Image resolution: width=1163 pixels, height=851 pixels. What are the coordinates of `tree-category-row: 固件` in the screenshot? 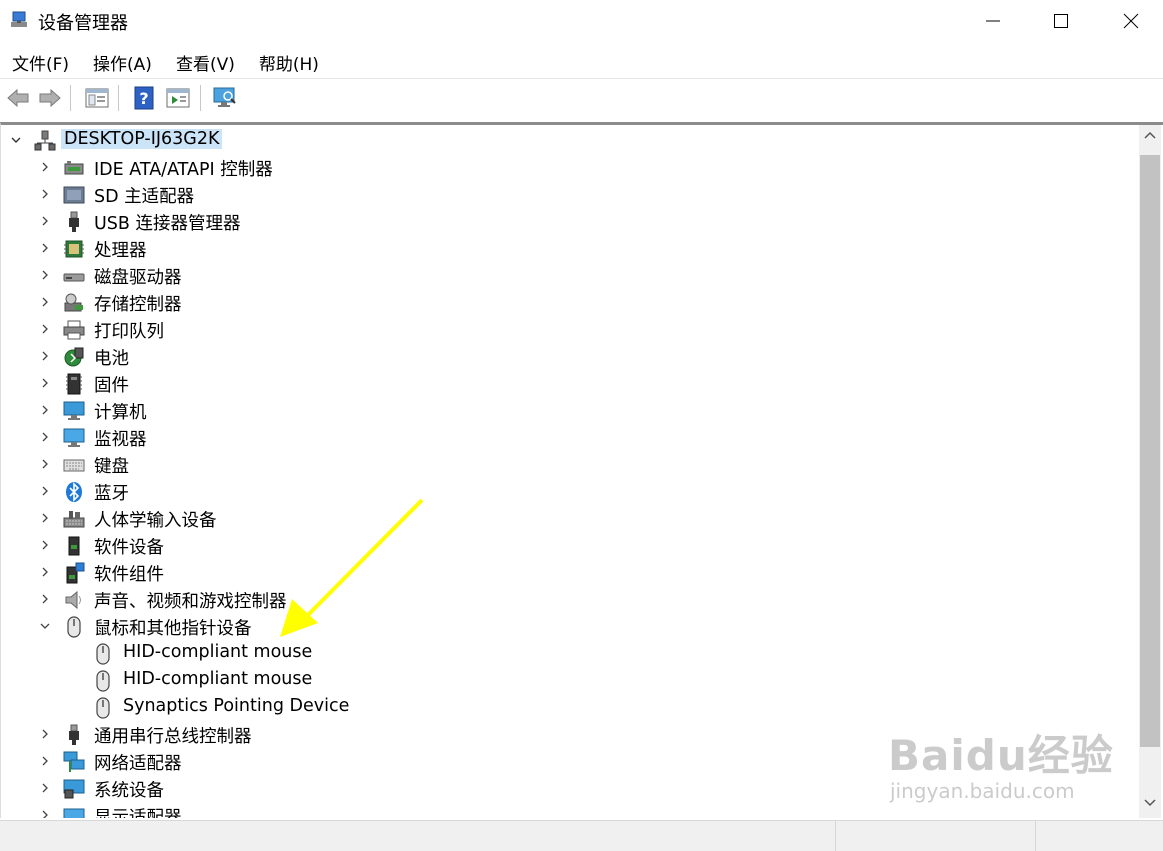 It's located at (570, 383).